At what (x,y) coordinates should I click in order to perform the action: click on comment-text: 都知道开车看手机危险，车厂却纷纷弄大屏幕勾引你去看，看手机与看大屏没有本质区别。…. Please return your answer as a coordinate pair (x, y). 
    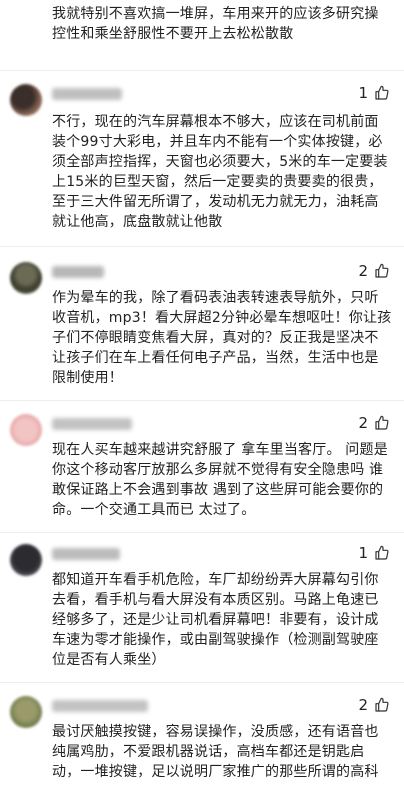
    Looking at the image, I should click on (215, 620).